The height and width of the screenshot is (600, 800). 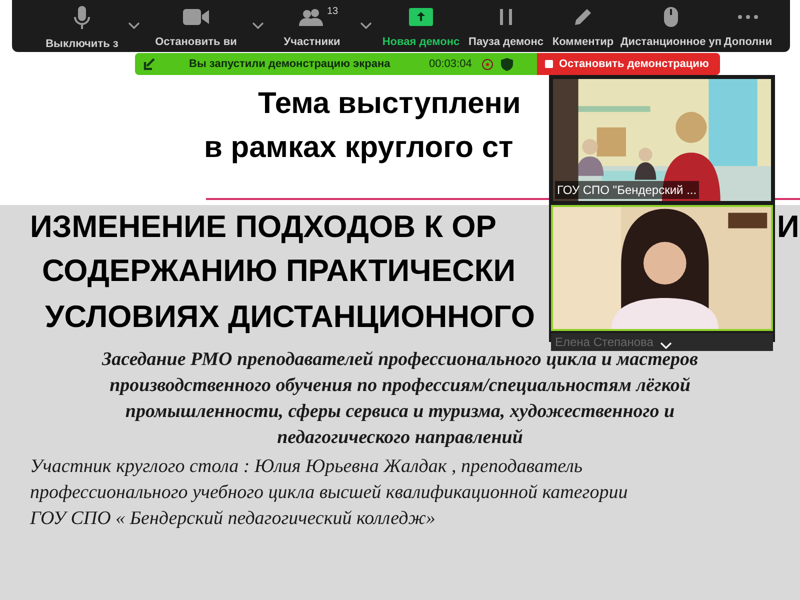 I want to click on slide-subtitle: педагогического направлений, so click(x=400, y=438).